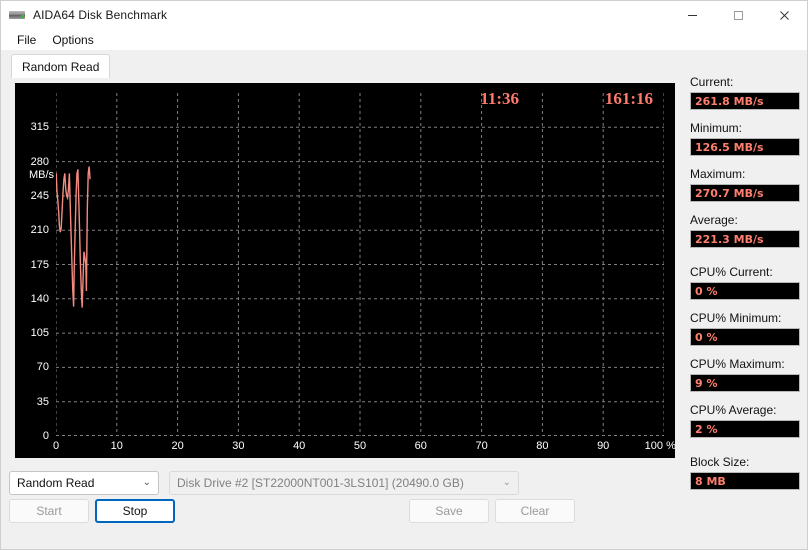 This screenshot has width=808, height=550. Describe the element at coordinates (745, 429) in the screenshot. I see `stat-value: 2 %` at that location.